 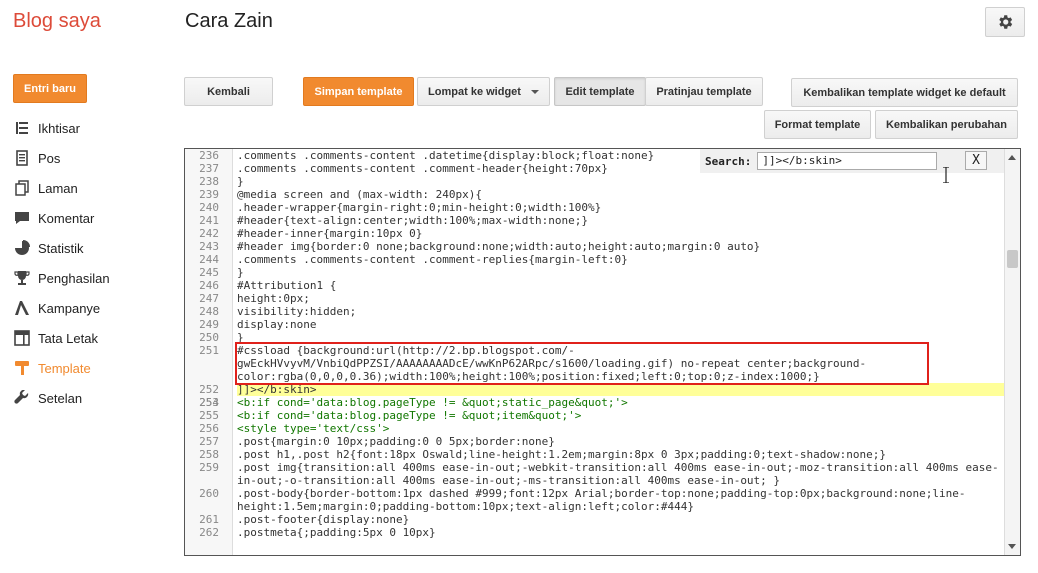 What do you see at coordinates (358, 91) in the screenshot?
I see `save-template-button: Simpan template` at bounding box center [358, 91].